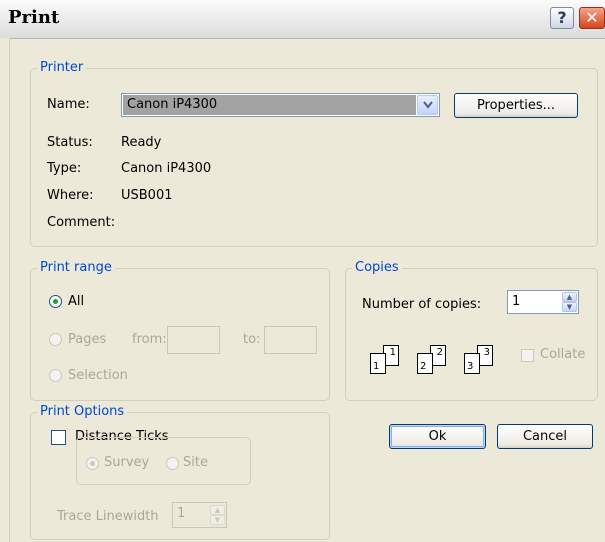  I want to click on survey-radio, so click(92, 463).